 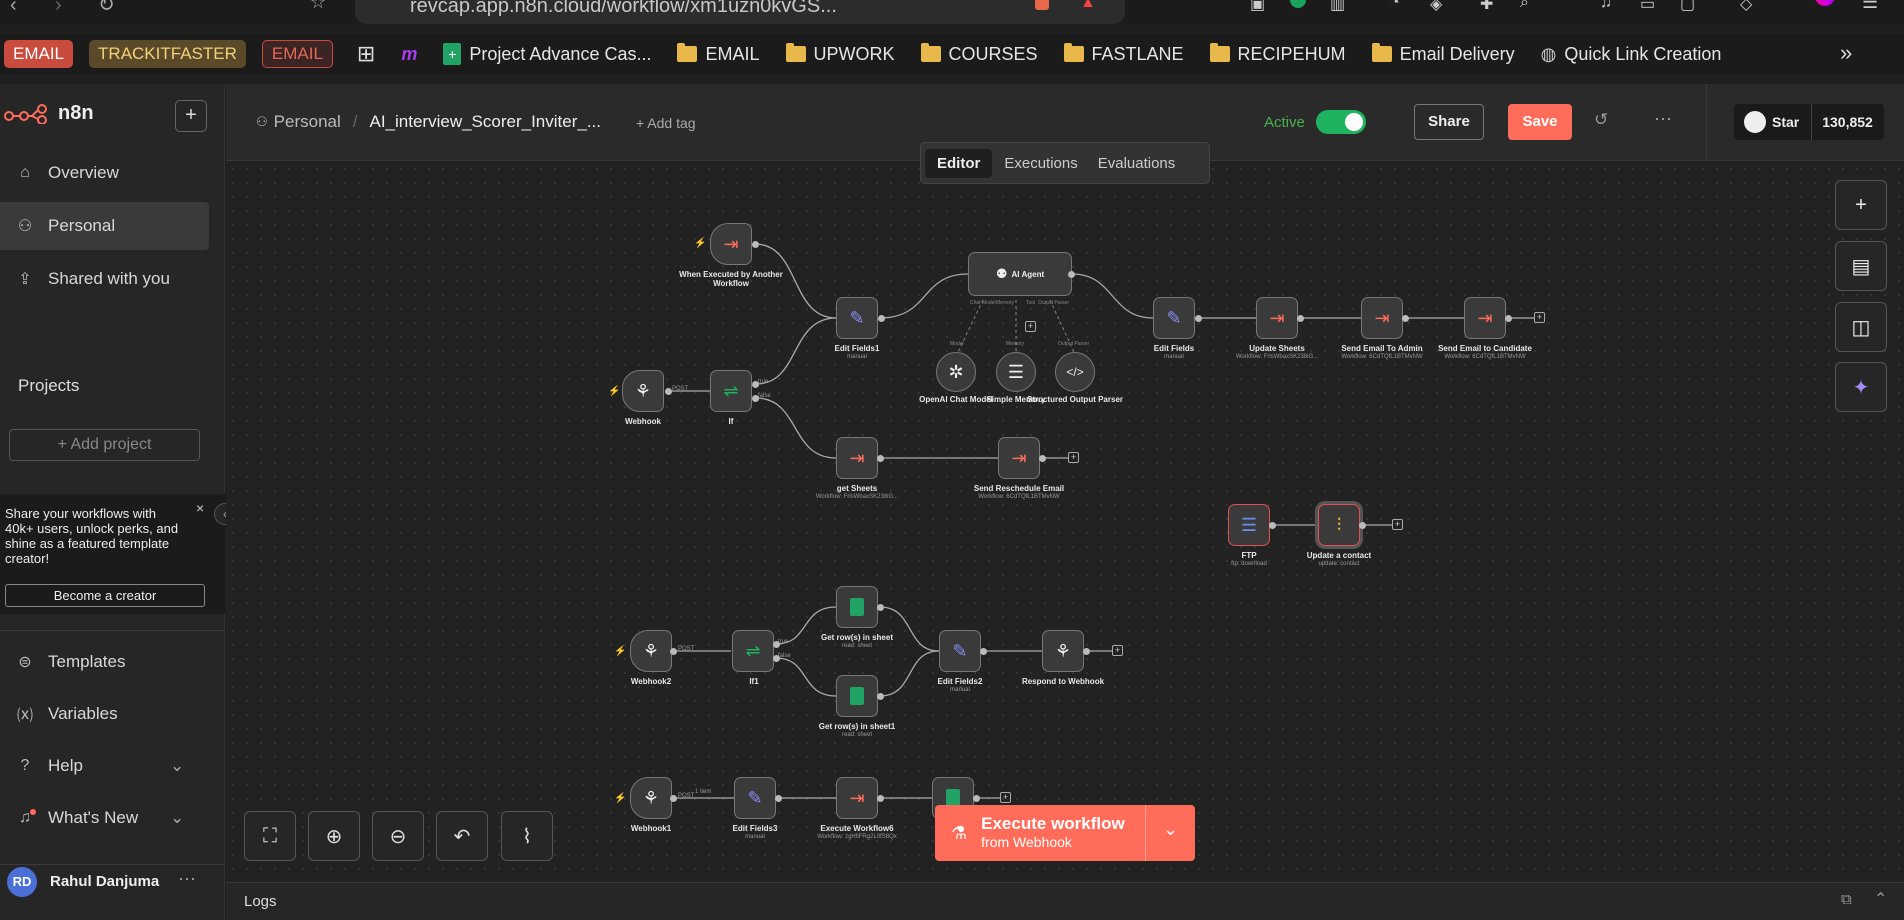 What do you see at coordinates (1174, 348) in the screenshot?
I see `node-label: Edit Fields` at bounding box center [1174, 348].